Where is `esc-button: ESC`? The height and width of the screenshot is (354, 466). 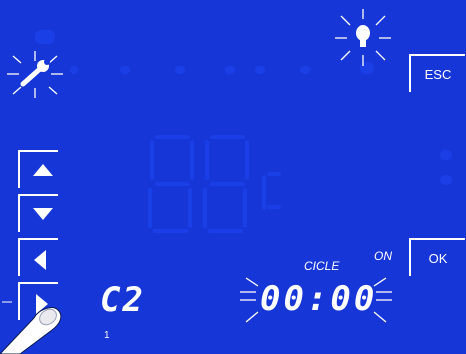 esc-button: ESC is located at coordinates (437, 73).